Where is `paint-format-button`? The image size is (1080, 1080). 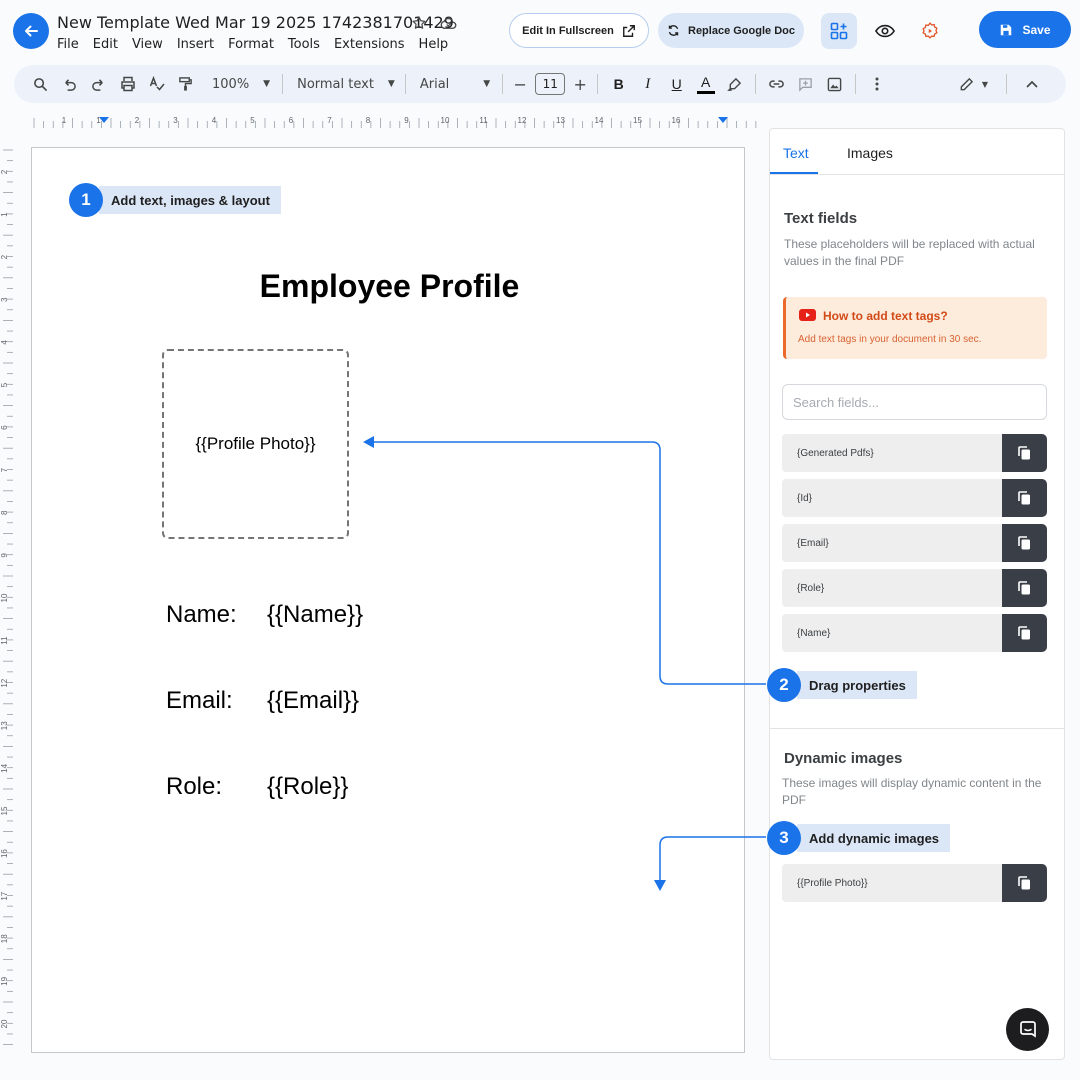 paint-format-button is located at coordinates (185, 84).